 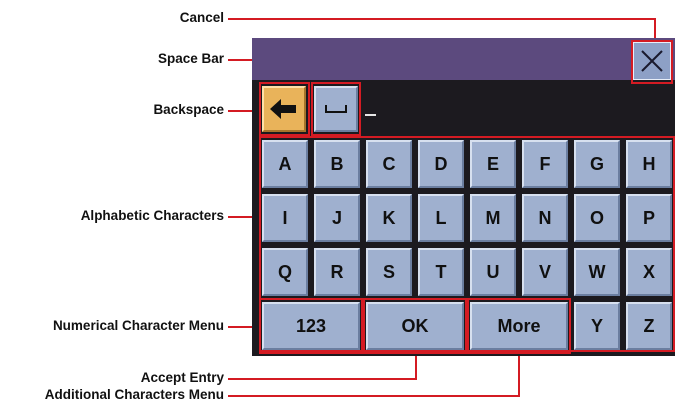 What do you see at coordinates (370, 115) in the screenshot?
I see `text-cursor` at bounding box center [370, 115].